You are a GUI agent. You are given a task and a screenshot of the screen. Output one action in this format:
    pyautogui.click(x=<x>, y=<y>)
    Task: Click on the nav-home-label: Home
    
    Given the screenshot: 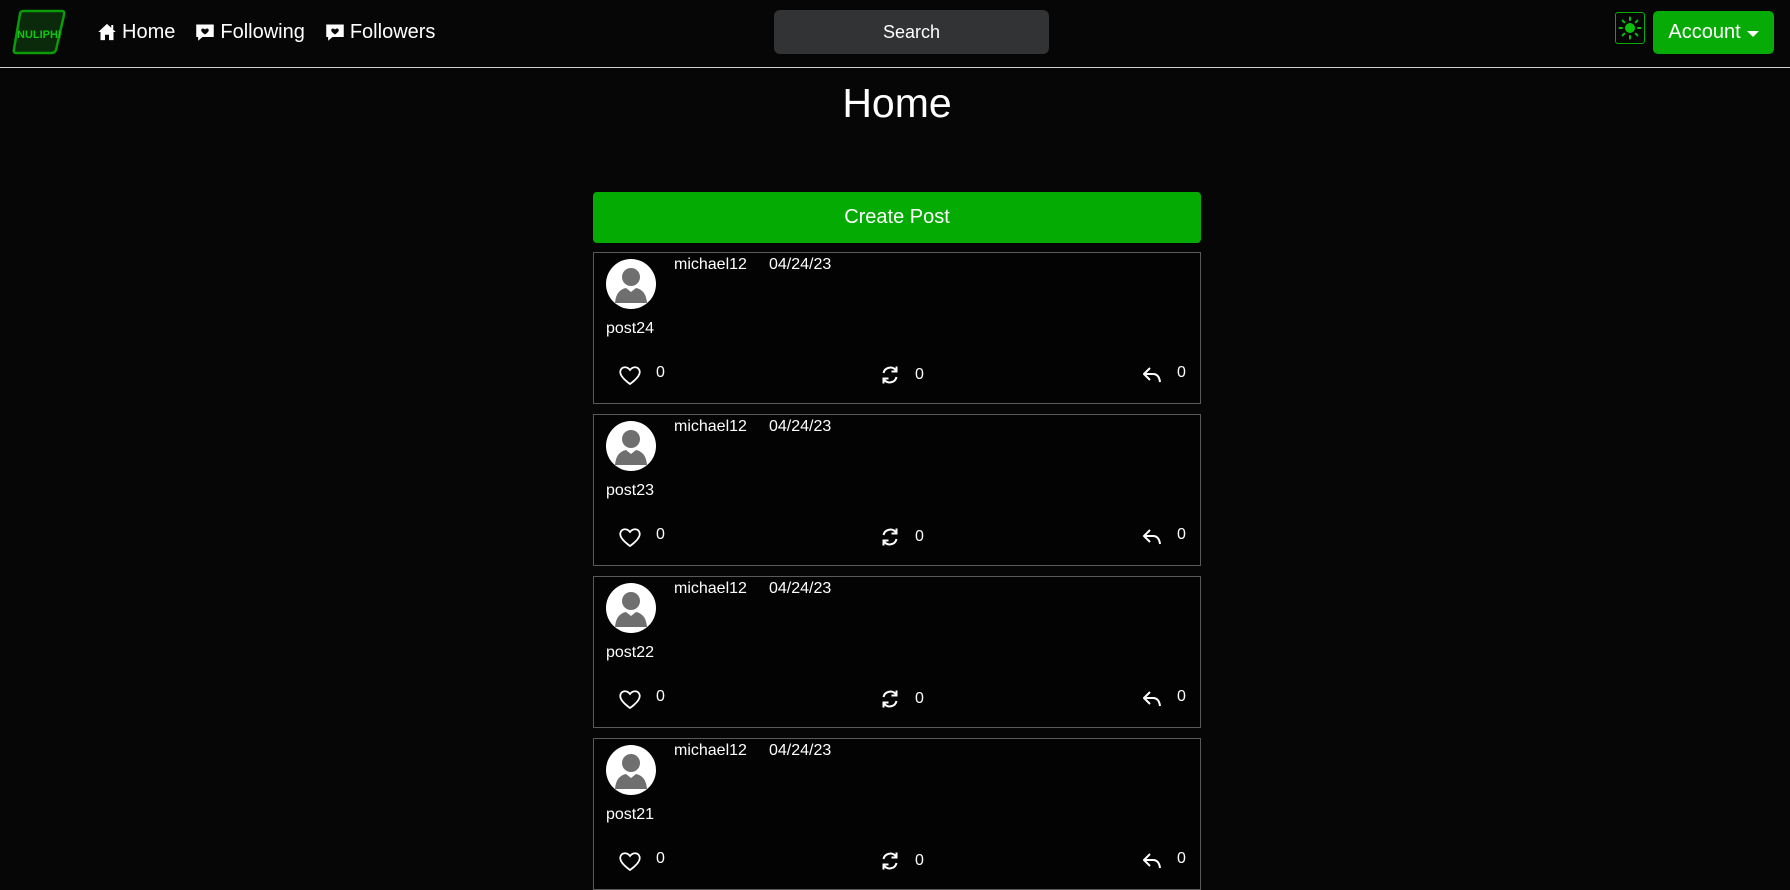 What is the action you would take?
    pyautogui.click(x=149, y=31)
    